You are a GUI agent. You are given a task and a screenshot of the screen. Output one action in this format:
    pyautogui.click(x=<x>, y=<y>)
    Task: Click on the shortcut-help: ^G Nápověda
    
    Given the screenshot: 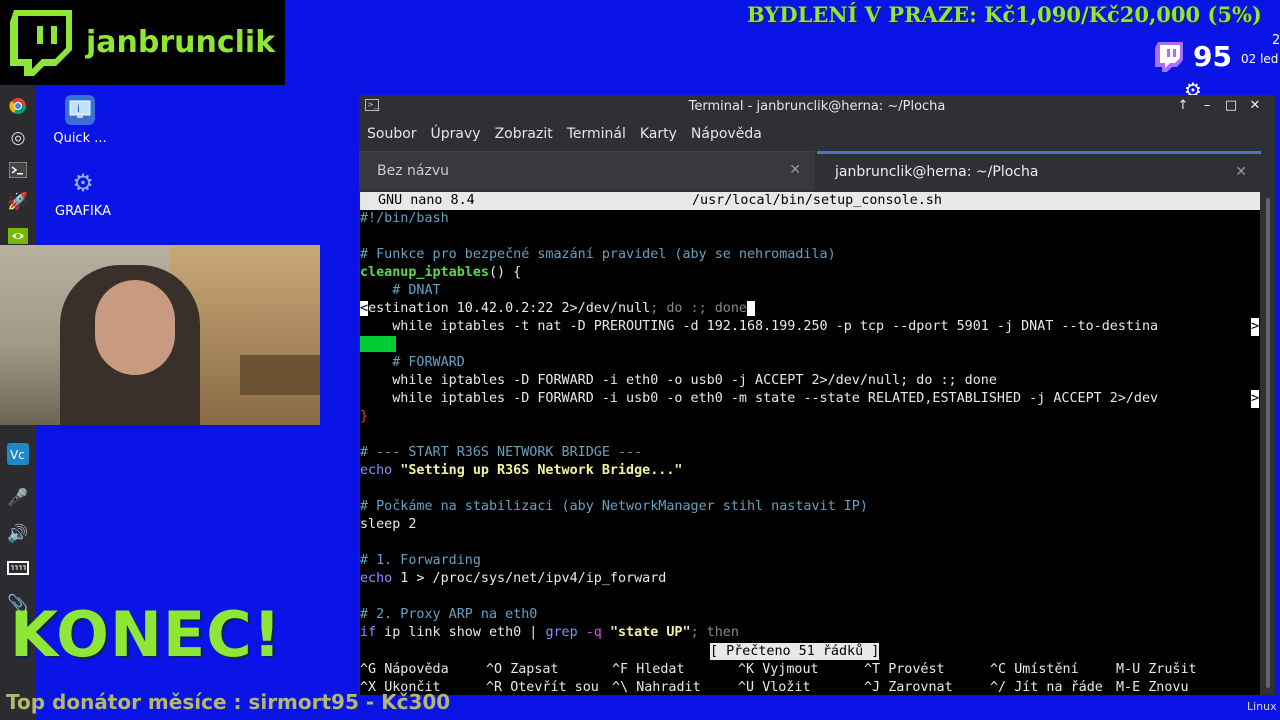 What is the action you would take?
    pyautogui.click(x=404, y=670)
    